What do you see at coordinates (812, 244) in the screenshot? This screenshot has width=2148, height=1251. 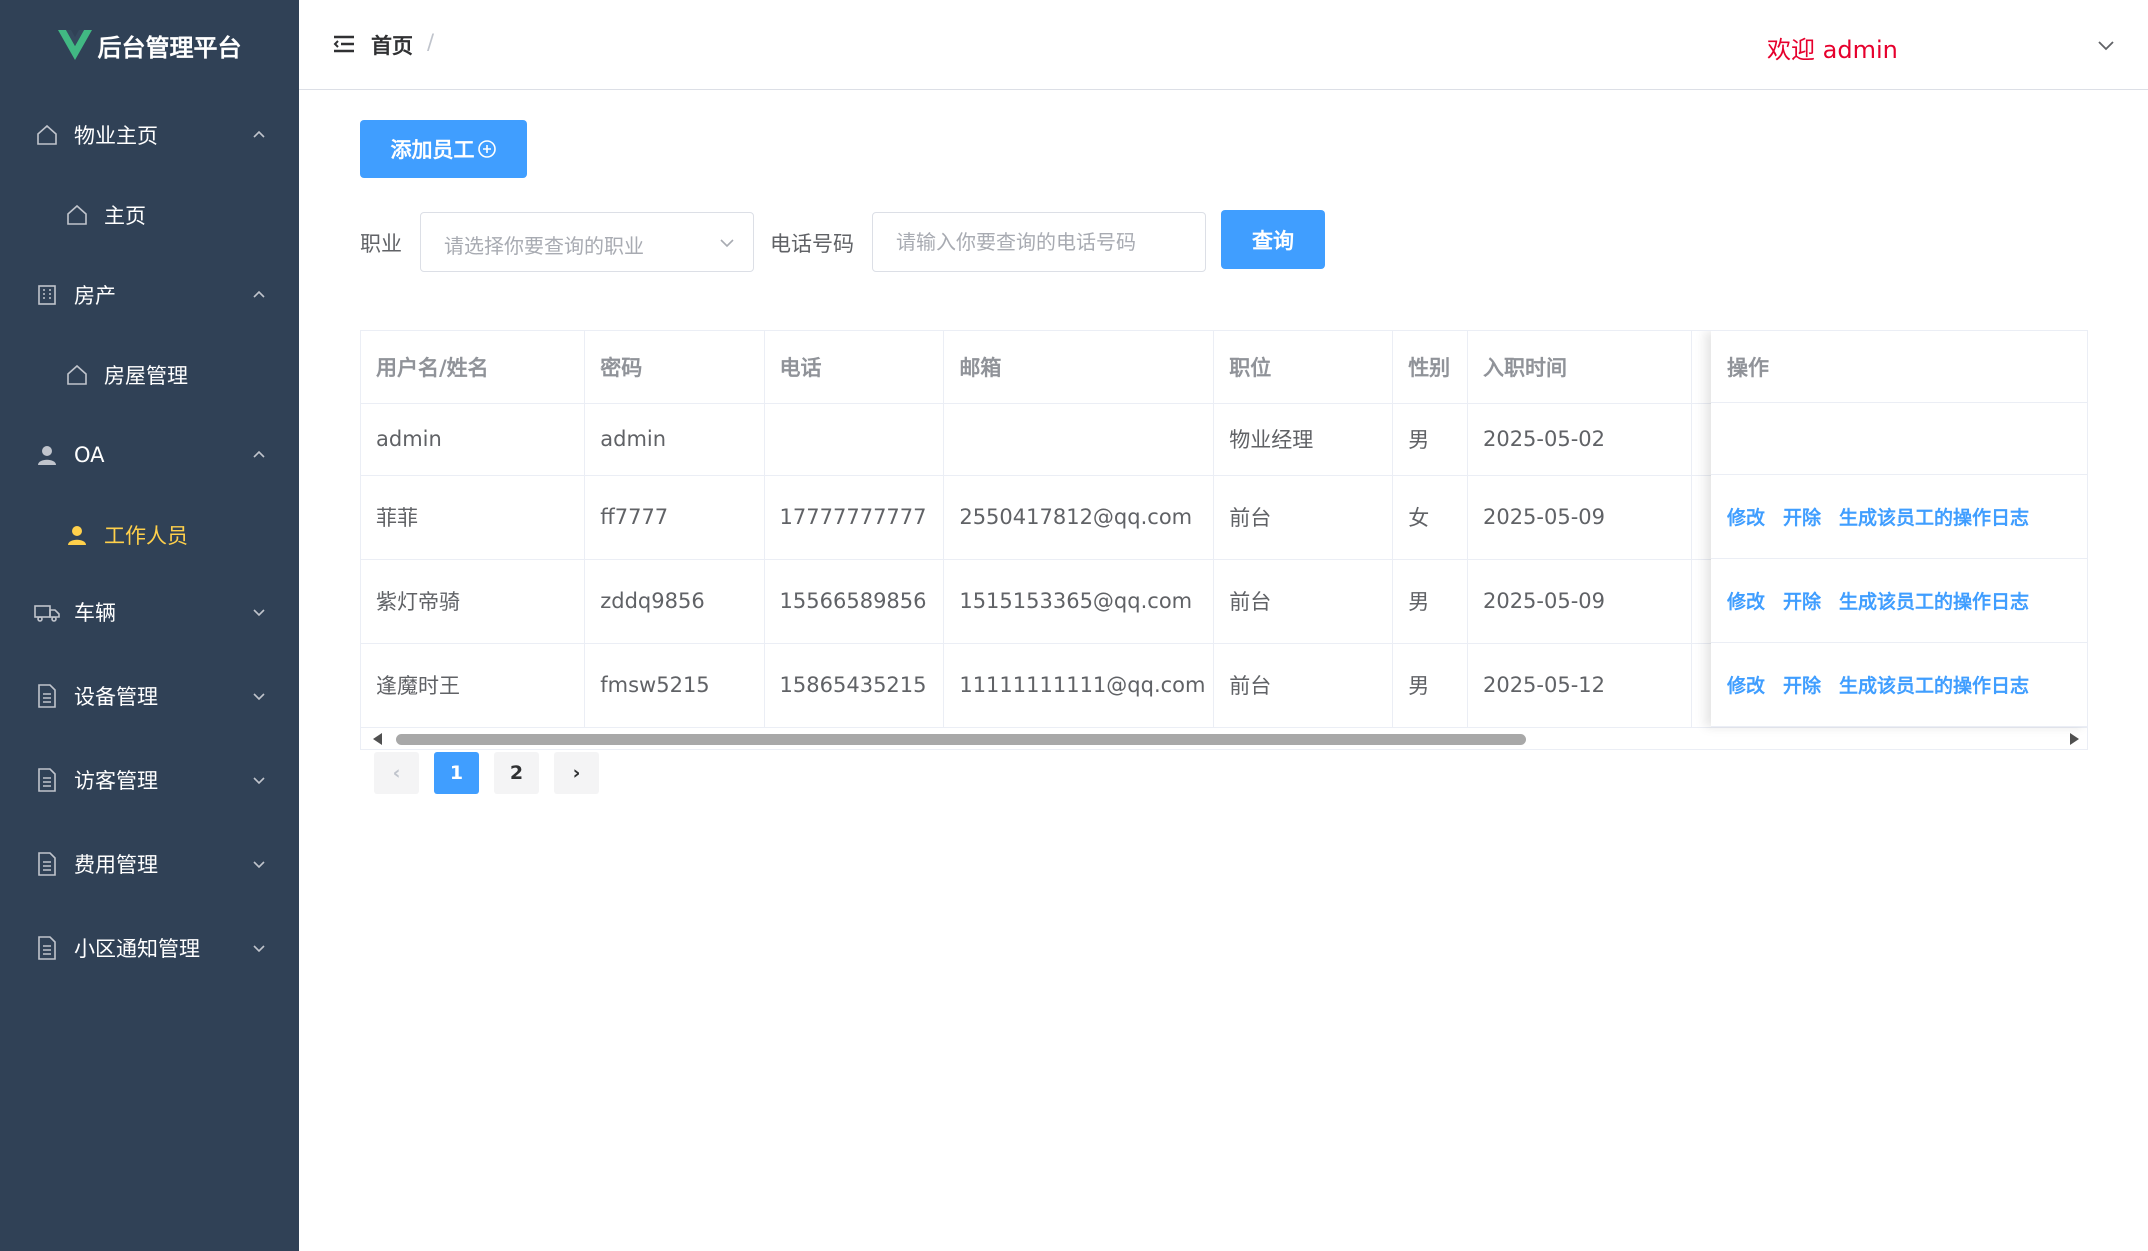 I see `phone-label: 电话号码` at bounding box center [812, 244].